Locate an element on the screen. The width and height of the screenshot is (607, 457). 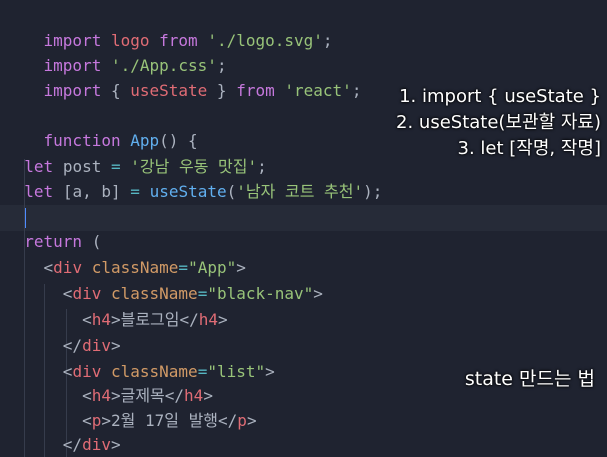
annotation-step-3: 3. let [작명, 작명] is located at coordinates (529, 148).